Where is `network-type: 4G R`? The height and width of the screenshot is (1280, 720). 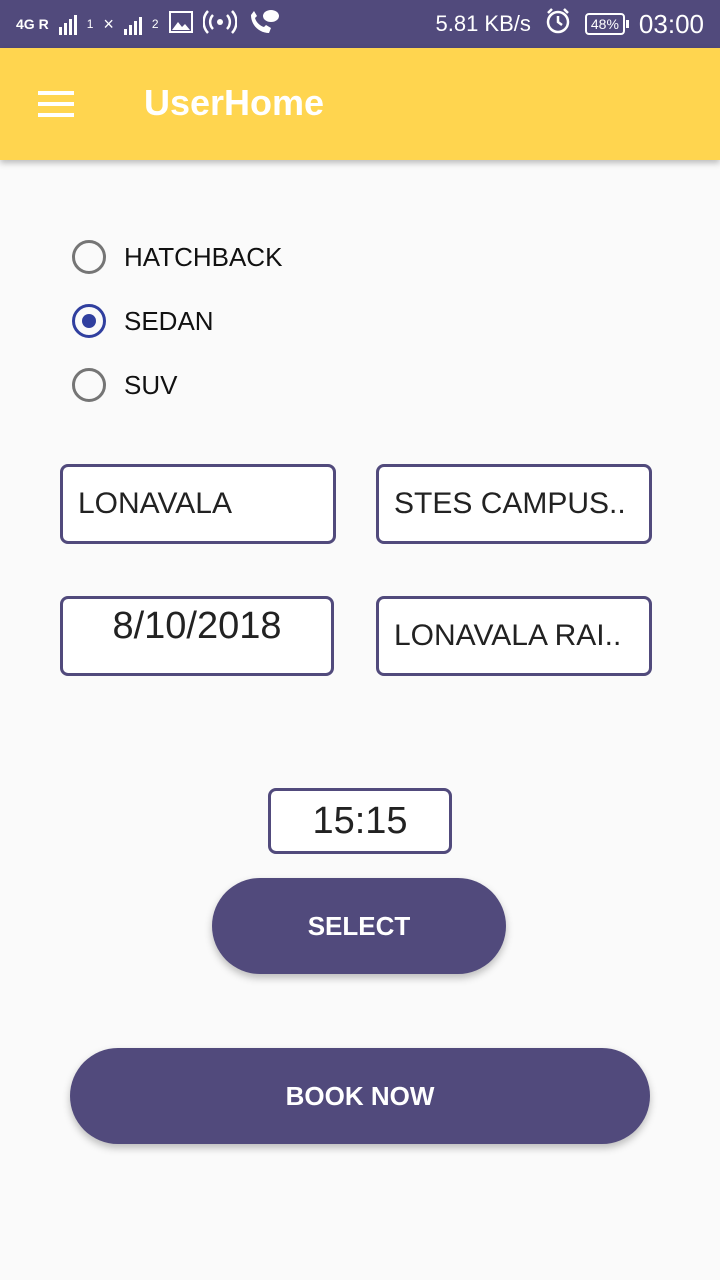
network-type: 4G R is located at coordinates (32, 24).